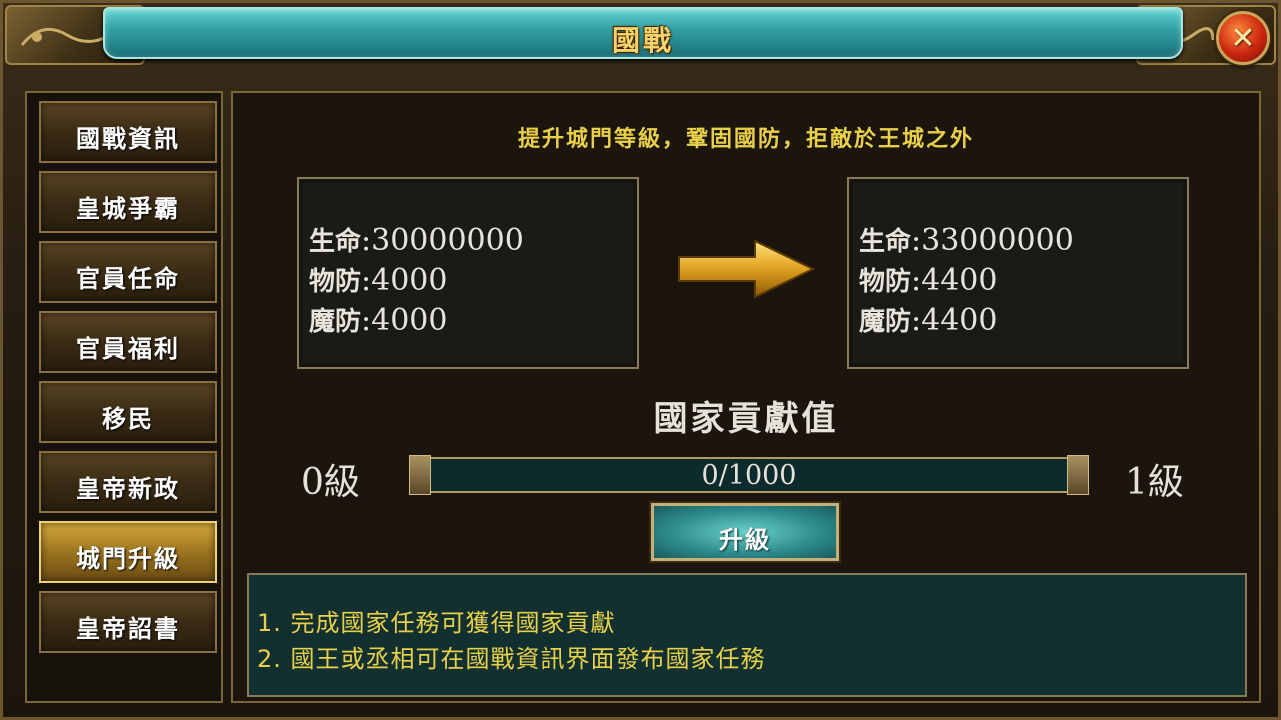  What do you see at coordinates (745, 540) in the screenshot?
I see `upgrade-button-label: 升級` at bounding box center [745, 540].